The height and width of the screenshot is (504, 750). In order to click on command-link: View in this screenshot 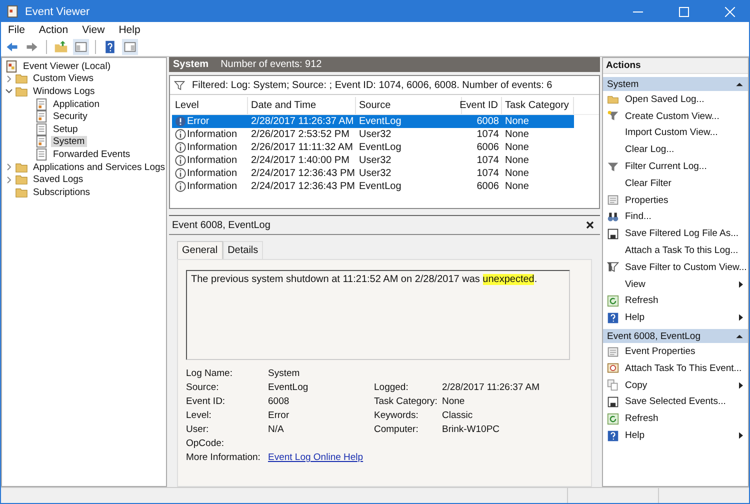, I will do `click(635, 284)`.